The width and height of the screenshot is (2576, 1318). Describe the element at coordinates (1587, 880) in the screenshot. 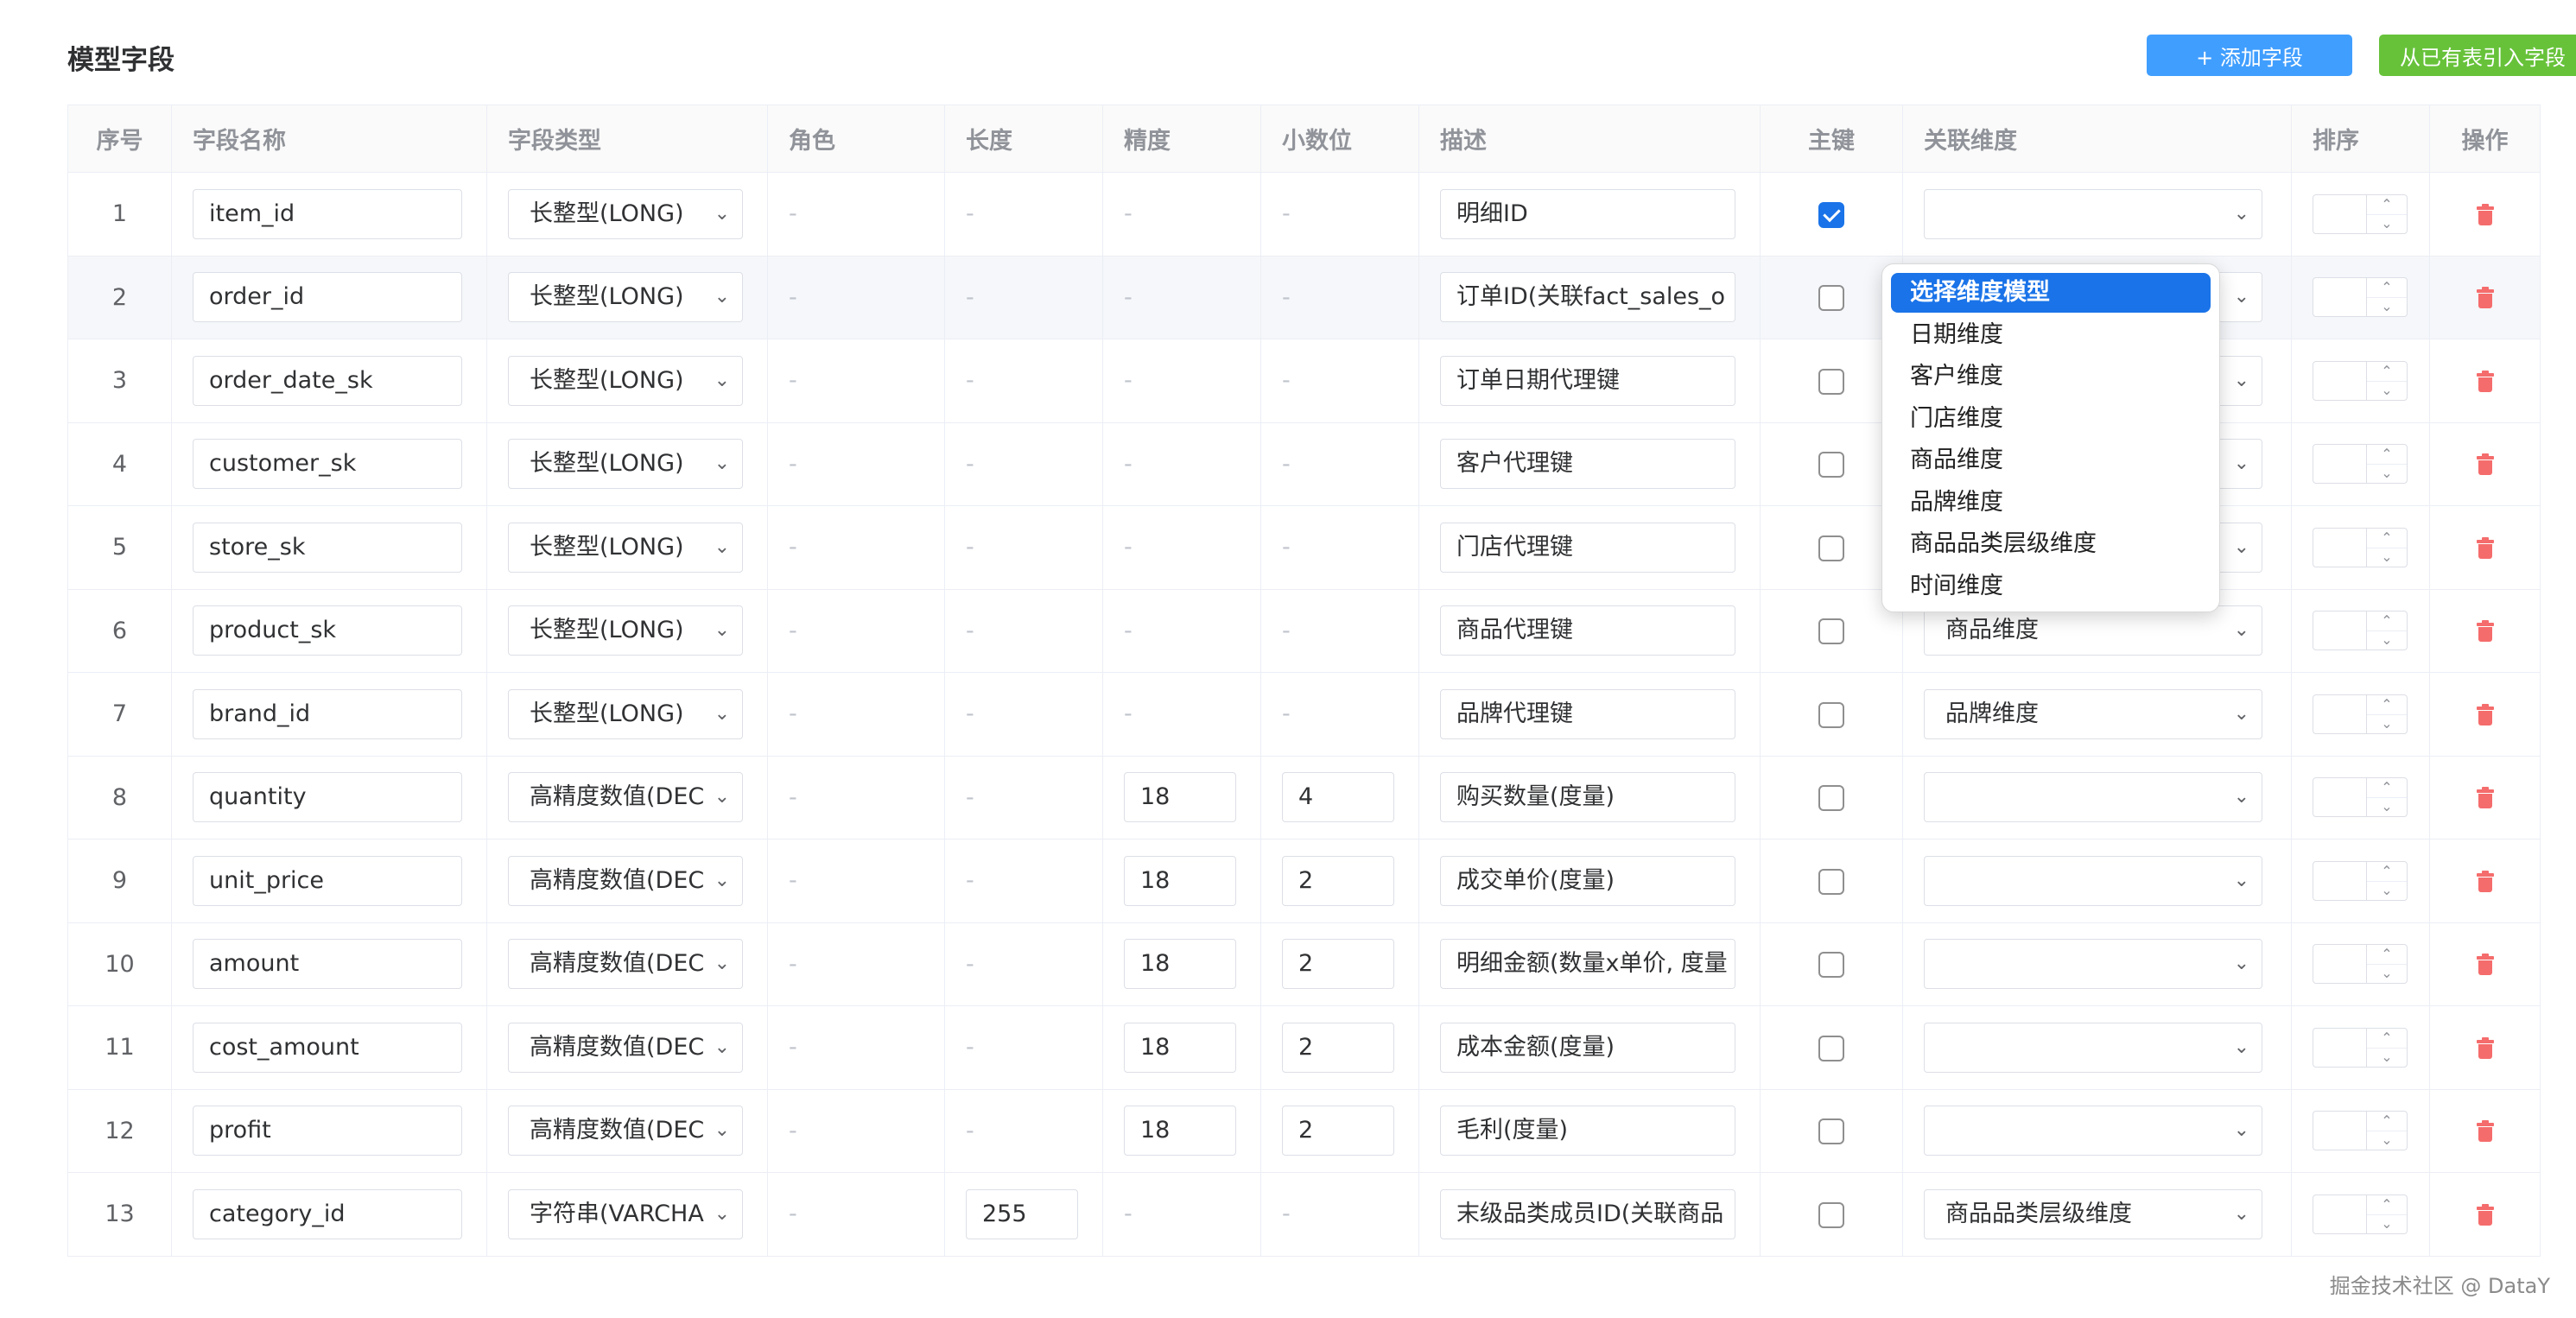

I see `description-input: 成交单价(度量)` at that location.